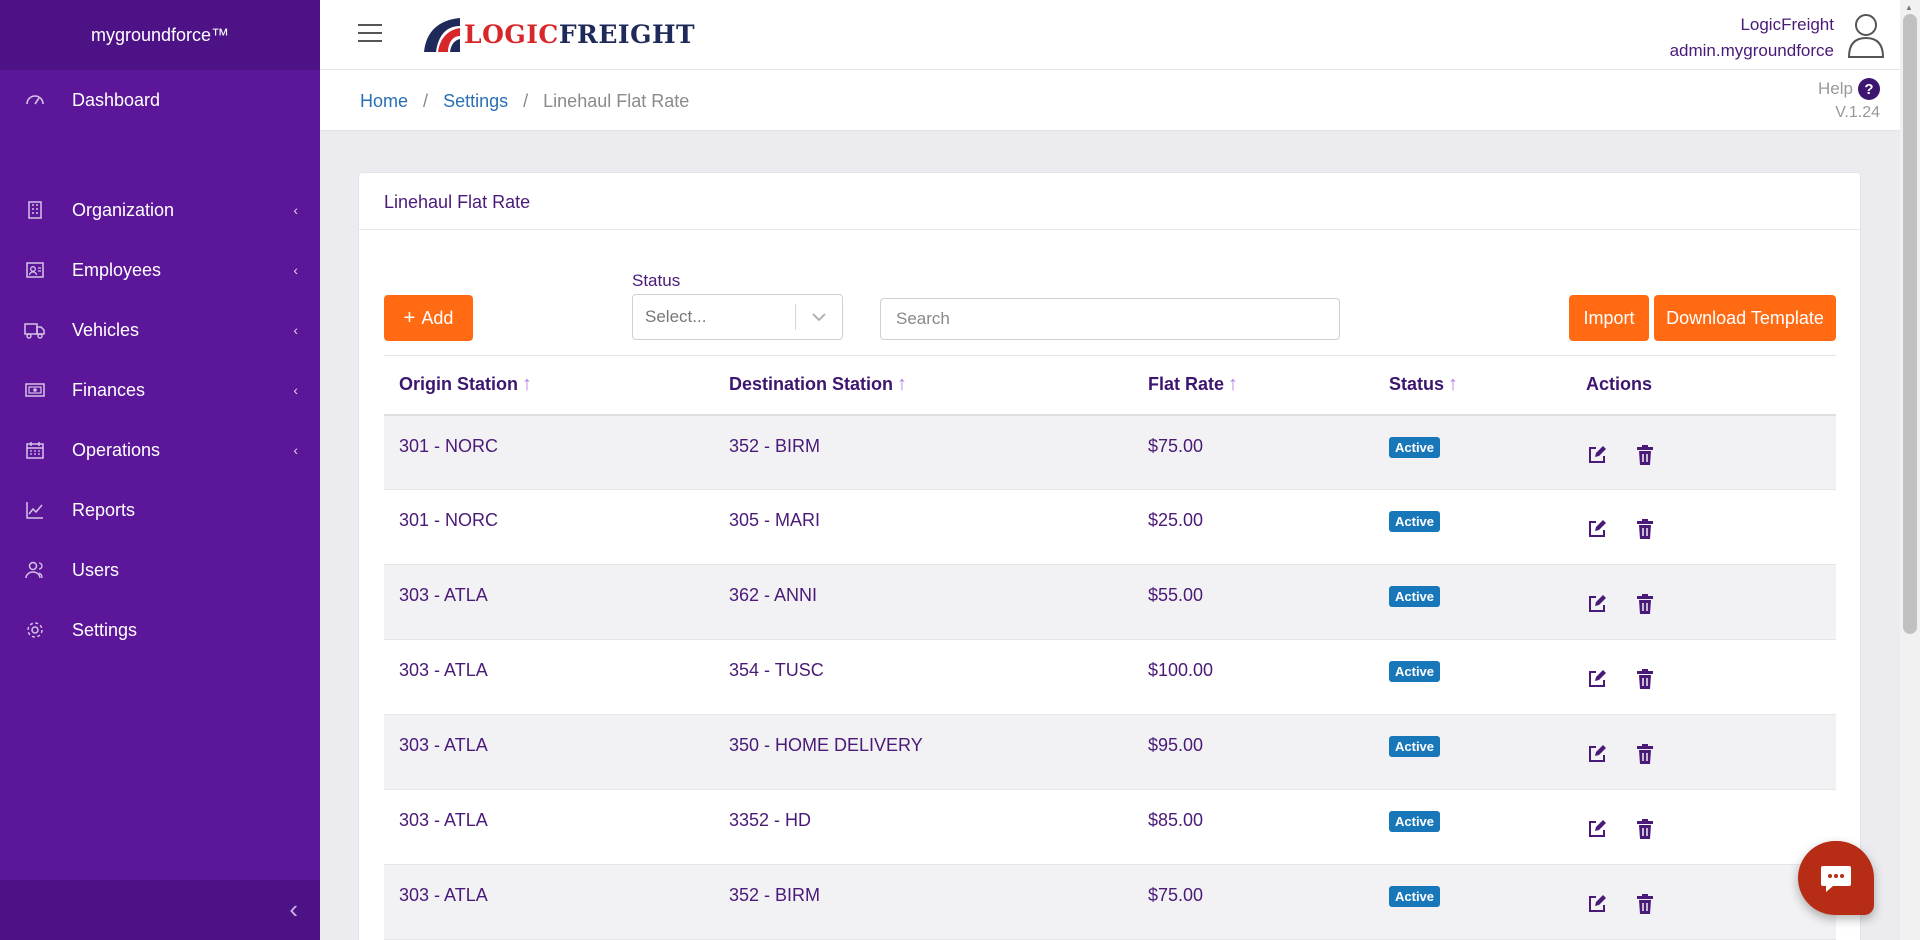  What do you see at coordinates (1751, 50) in the screenshot?
I see `user-account: admin.mygroundforce` at bounding box center [1751, 50].